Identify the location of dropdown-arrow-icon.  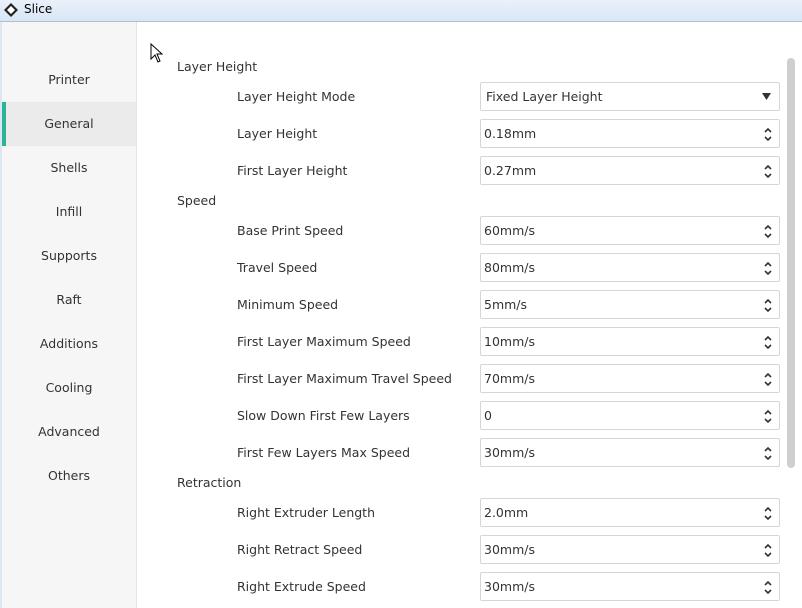
(766, 96).